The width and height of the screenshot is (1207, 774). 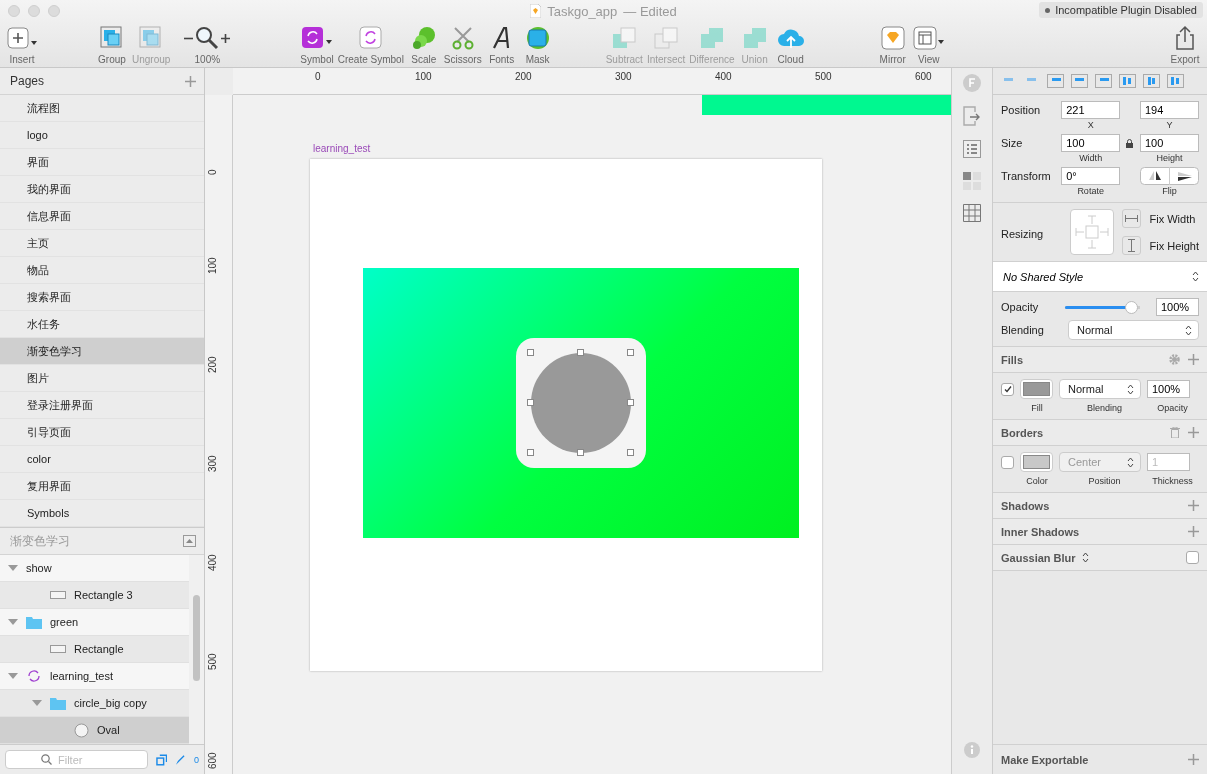 I want to click on trash-icon, so click(x=1175, y=432).